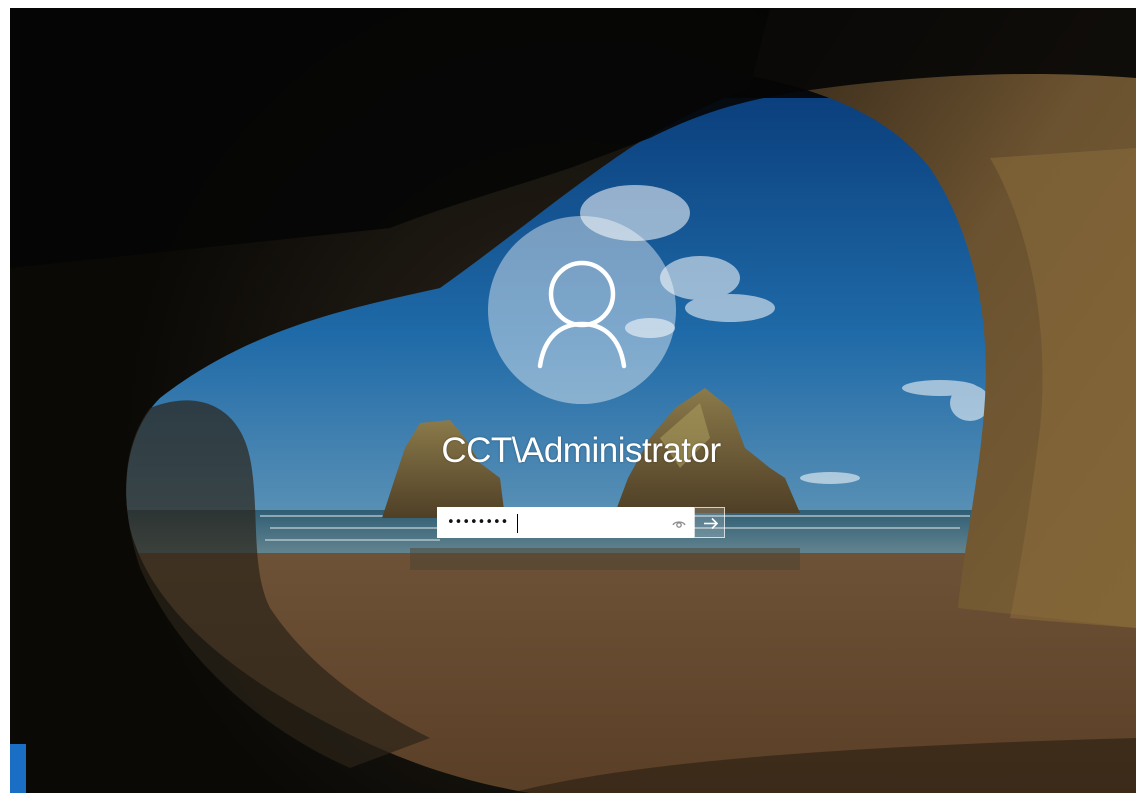 The width and height of the screenshot is (1136, 793). What do you see at coordinates (581, 450) in the screenshot?
I see `account-name: CCT\Administrator` at bounding box center [581, 450].